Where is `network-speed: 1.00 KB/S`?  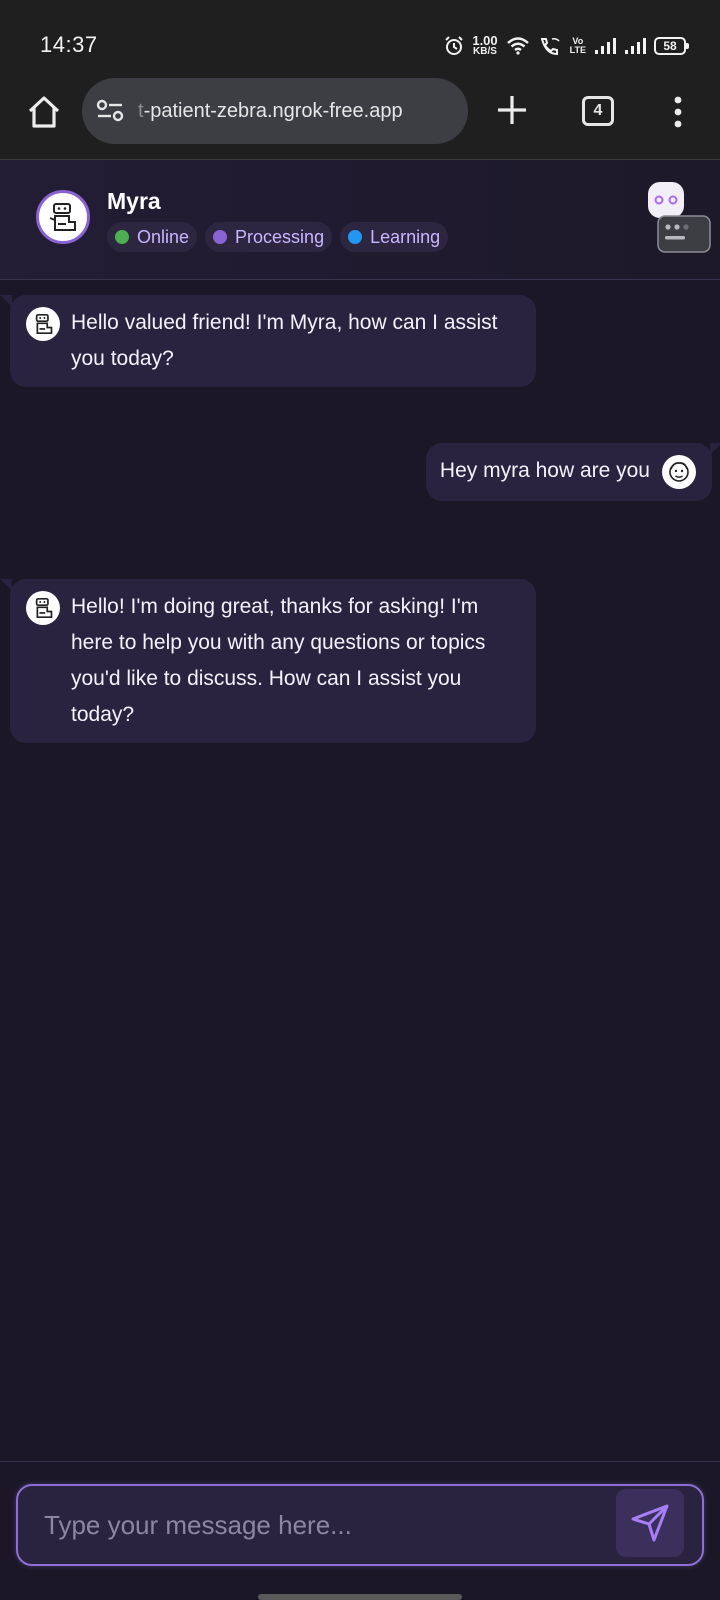 network-speed: 1.00 KB/S is located at coordinates (484, 45).